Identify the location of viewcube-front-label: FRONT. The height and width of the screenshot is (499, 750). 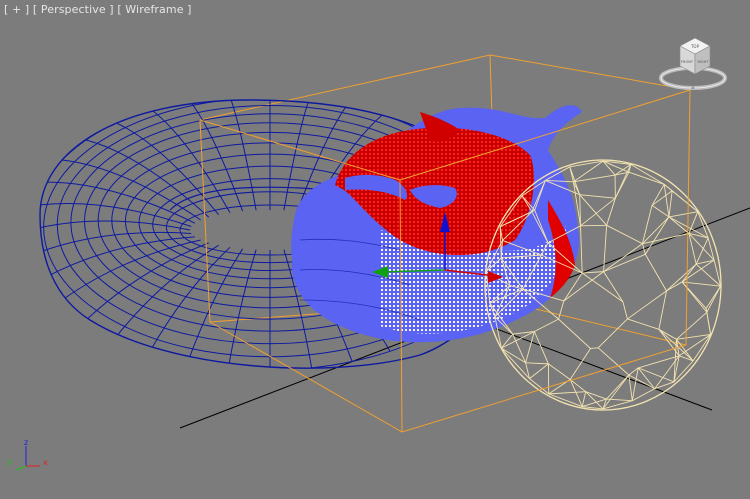
(687, 62).